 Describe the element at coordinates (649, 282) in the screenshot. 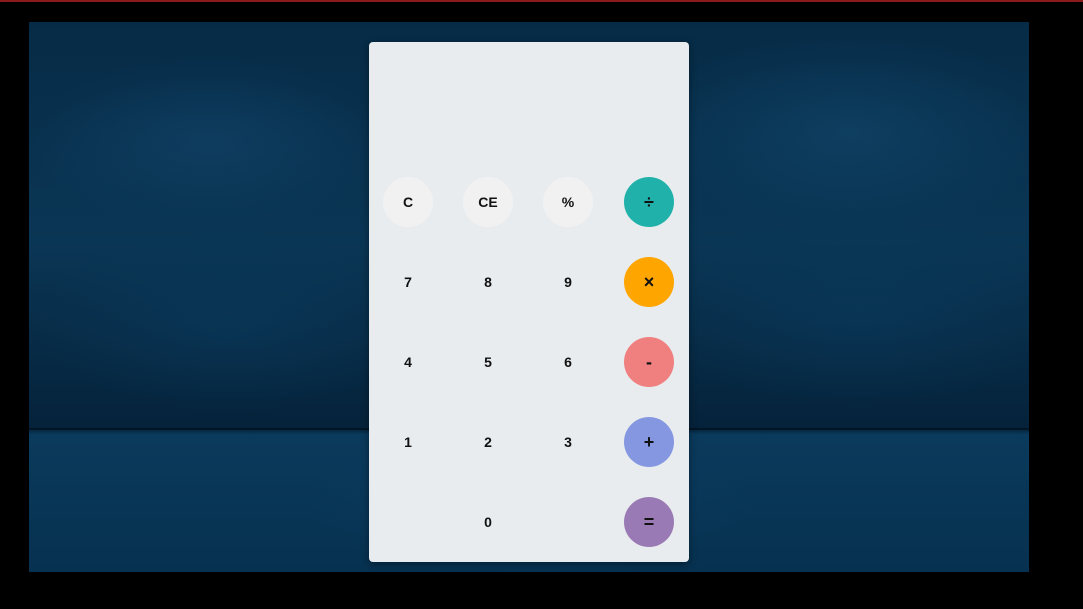

I see `multiply-button: ×` at that location.